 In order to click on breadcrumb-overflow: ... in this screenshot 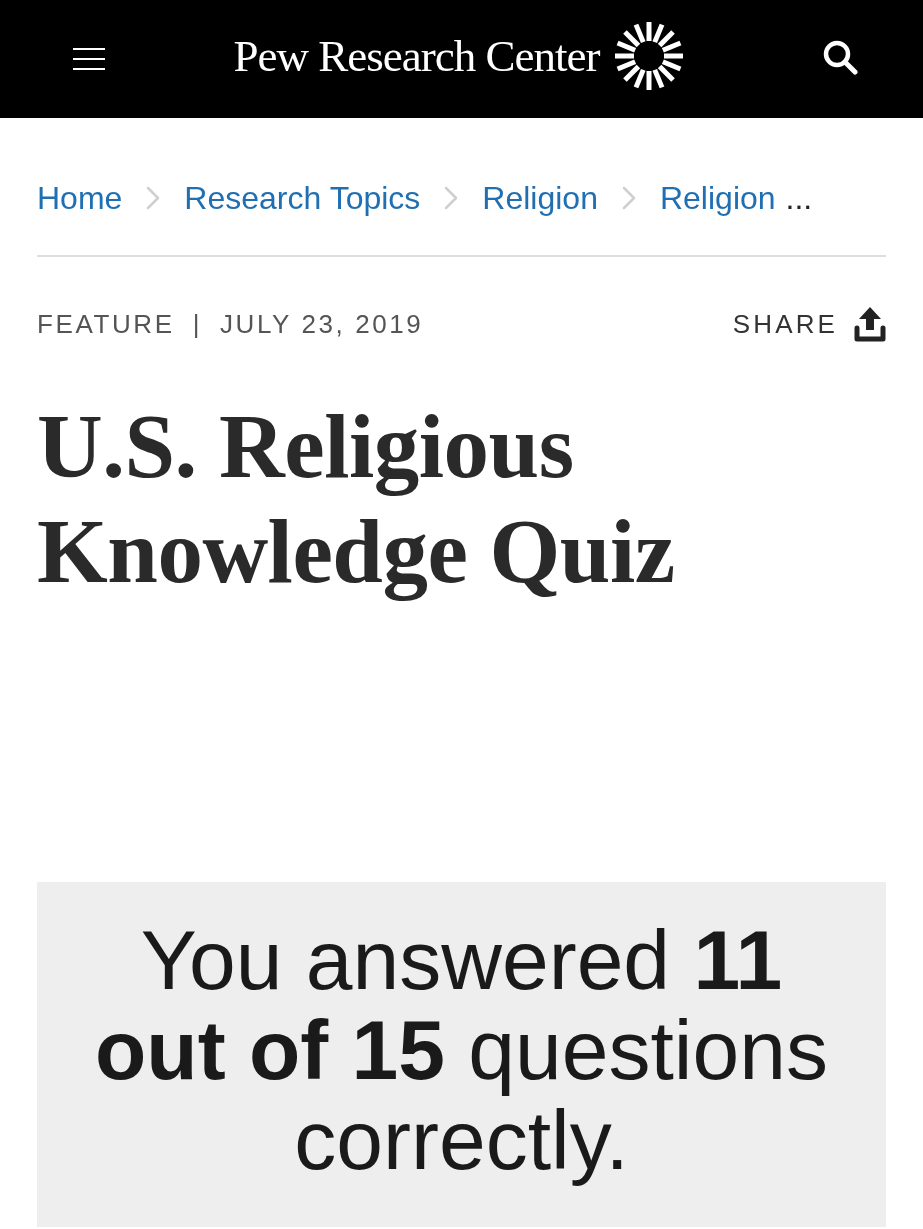, I will do `click(799, 198)`.